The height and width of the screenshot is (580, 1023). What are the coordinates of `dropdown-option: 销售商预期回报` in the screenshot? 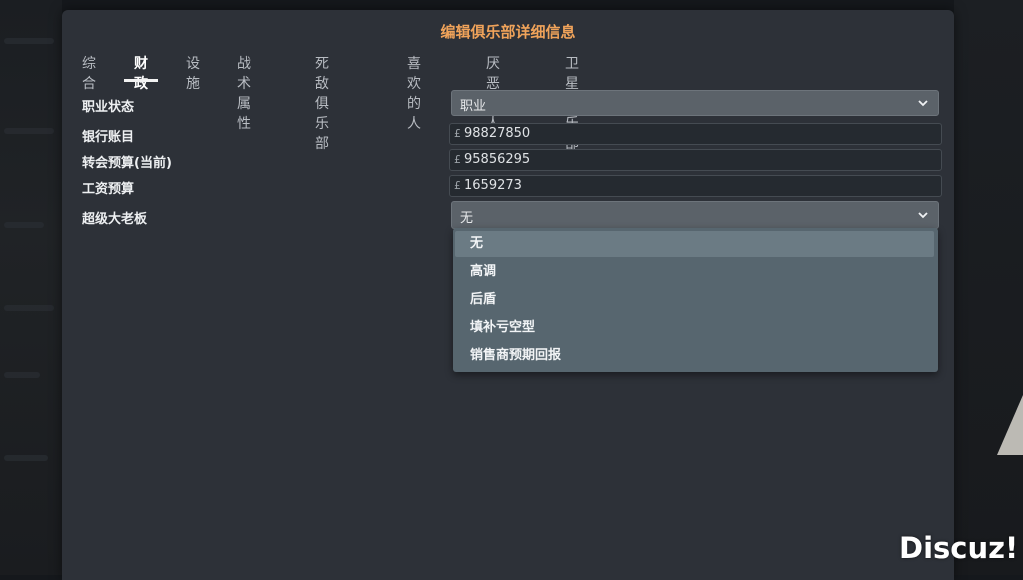 It's located at (694, 356).